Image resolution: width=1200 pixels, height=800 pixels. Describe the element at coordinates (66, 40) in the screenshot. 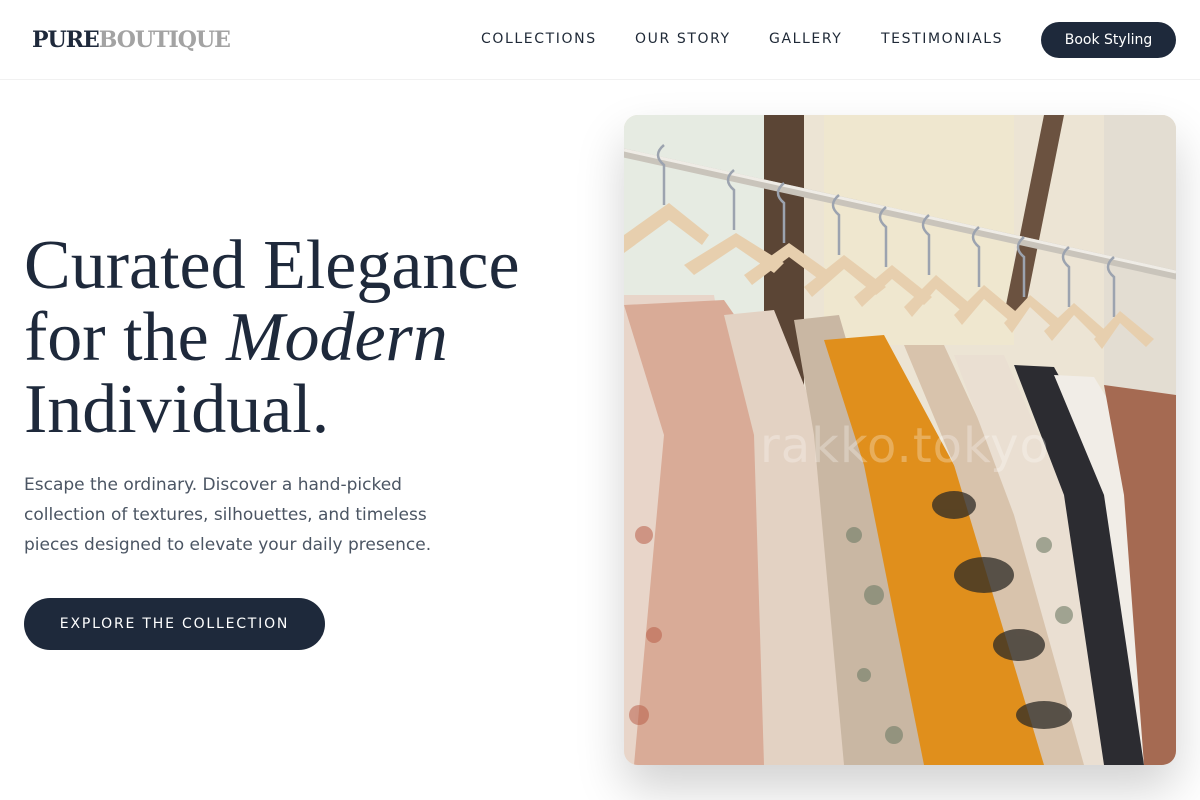

I see `brand-logo-part-1: PURE` at that location.